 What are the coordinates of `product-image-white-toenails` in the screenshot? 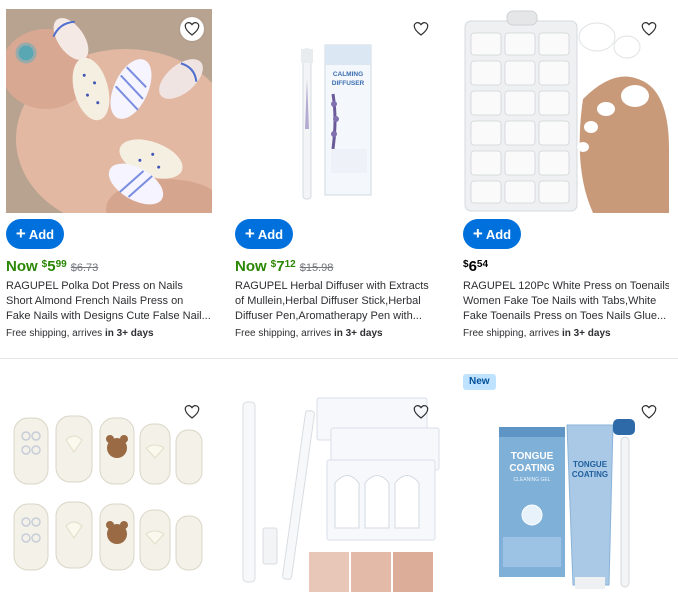 It's located at (566, 111).